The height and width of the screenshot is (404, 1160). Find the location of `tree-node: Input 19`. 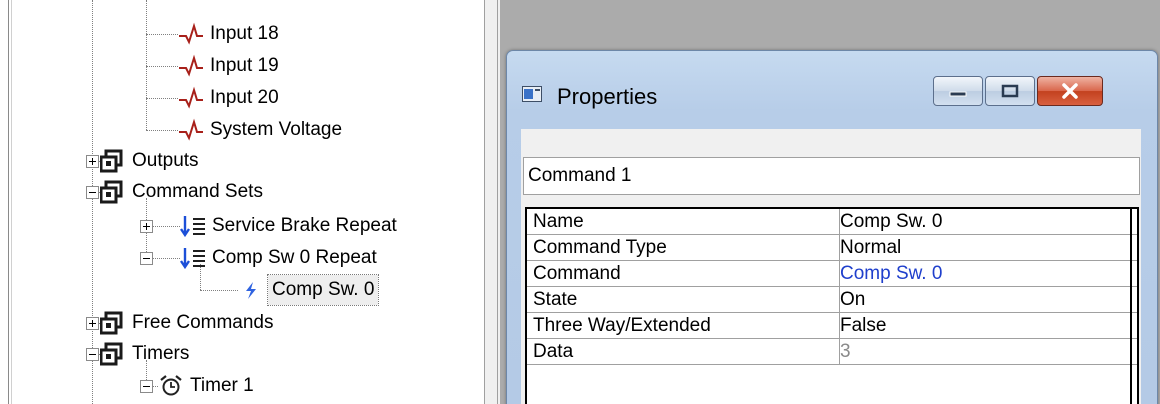

tree-node: Input 19 is located at coordinates (228, 66).